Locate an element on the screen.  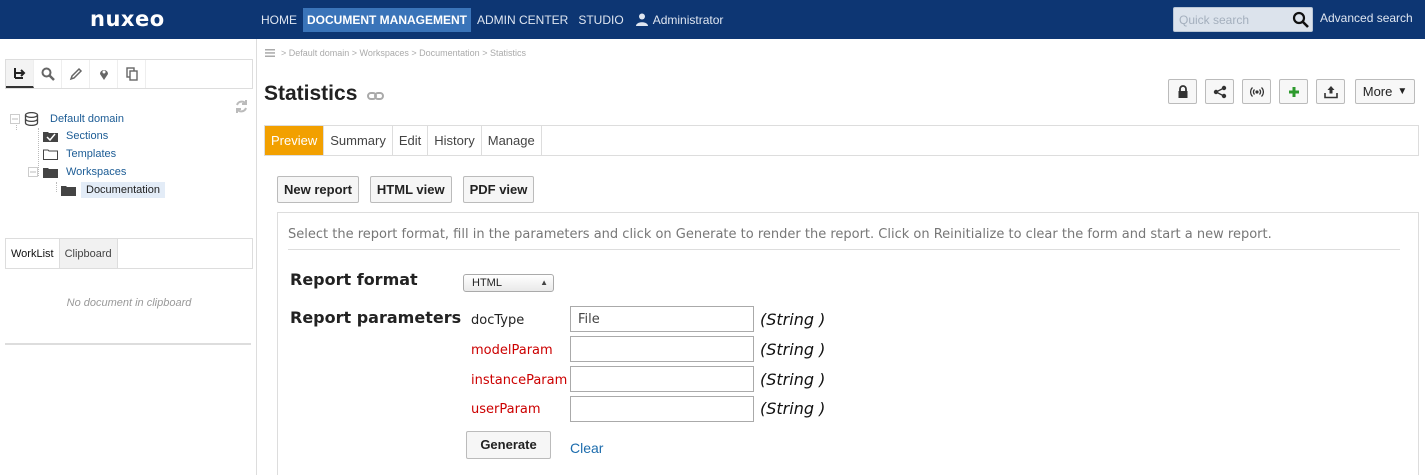
lock-icon is located at coordinates (1182, 91).